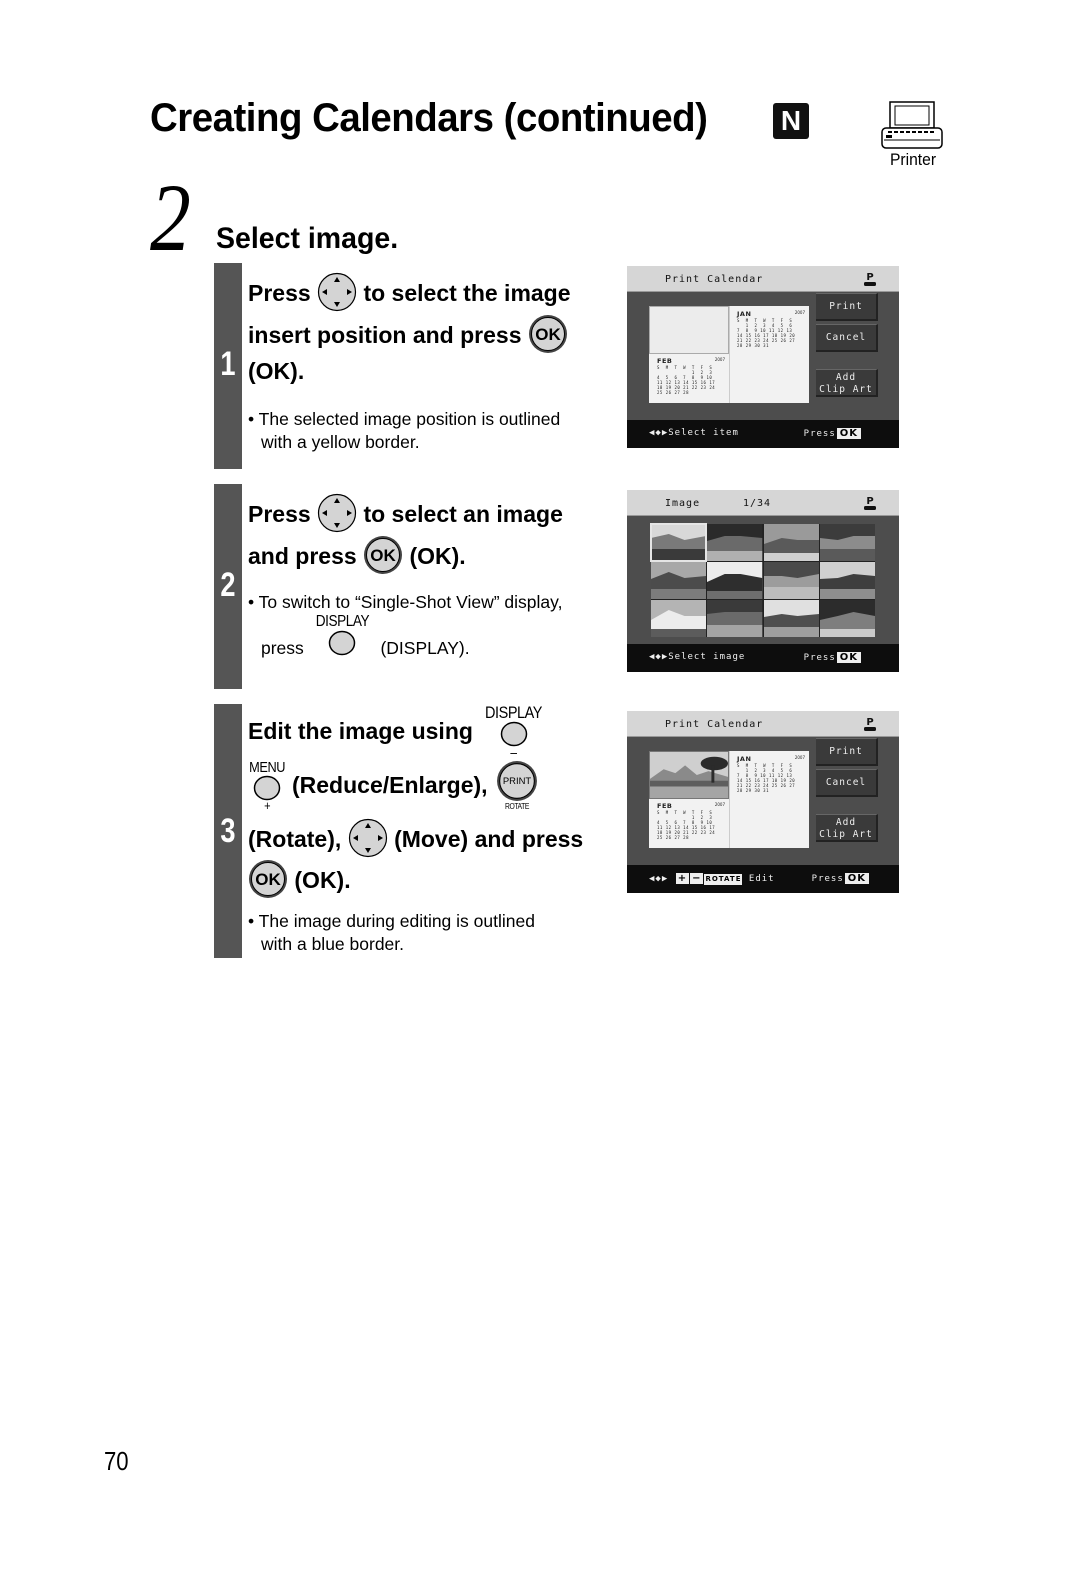 The width and height of the screenshot is (1080, 1592). What do you see at coordinates (913, 159) in the screenshot?
I see `printer-label: Printer` at bounding box center [913, 159].